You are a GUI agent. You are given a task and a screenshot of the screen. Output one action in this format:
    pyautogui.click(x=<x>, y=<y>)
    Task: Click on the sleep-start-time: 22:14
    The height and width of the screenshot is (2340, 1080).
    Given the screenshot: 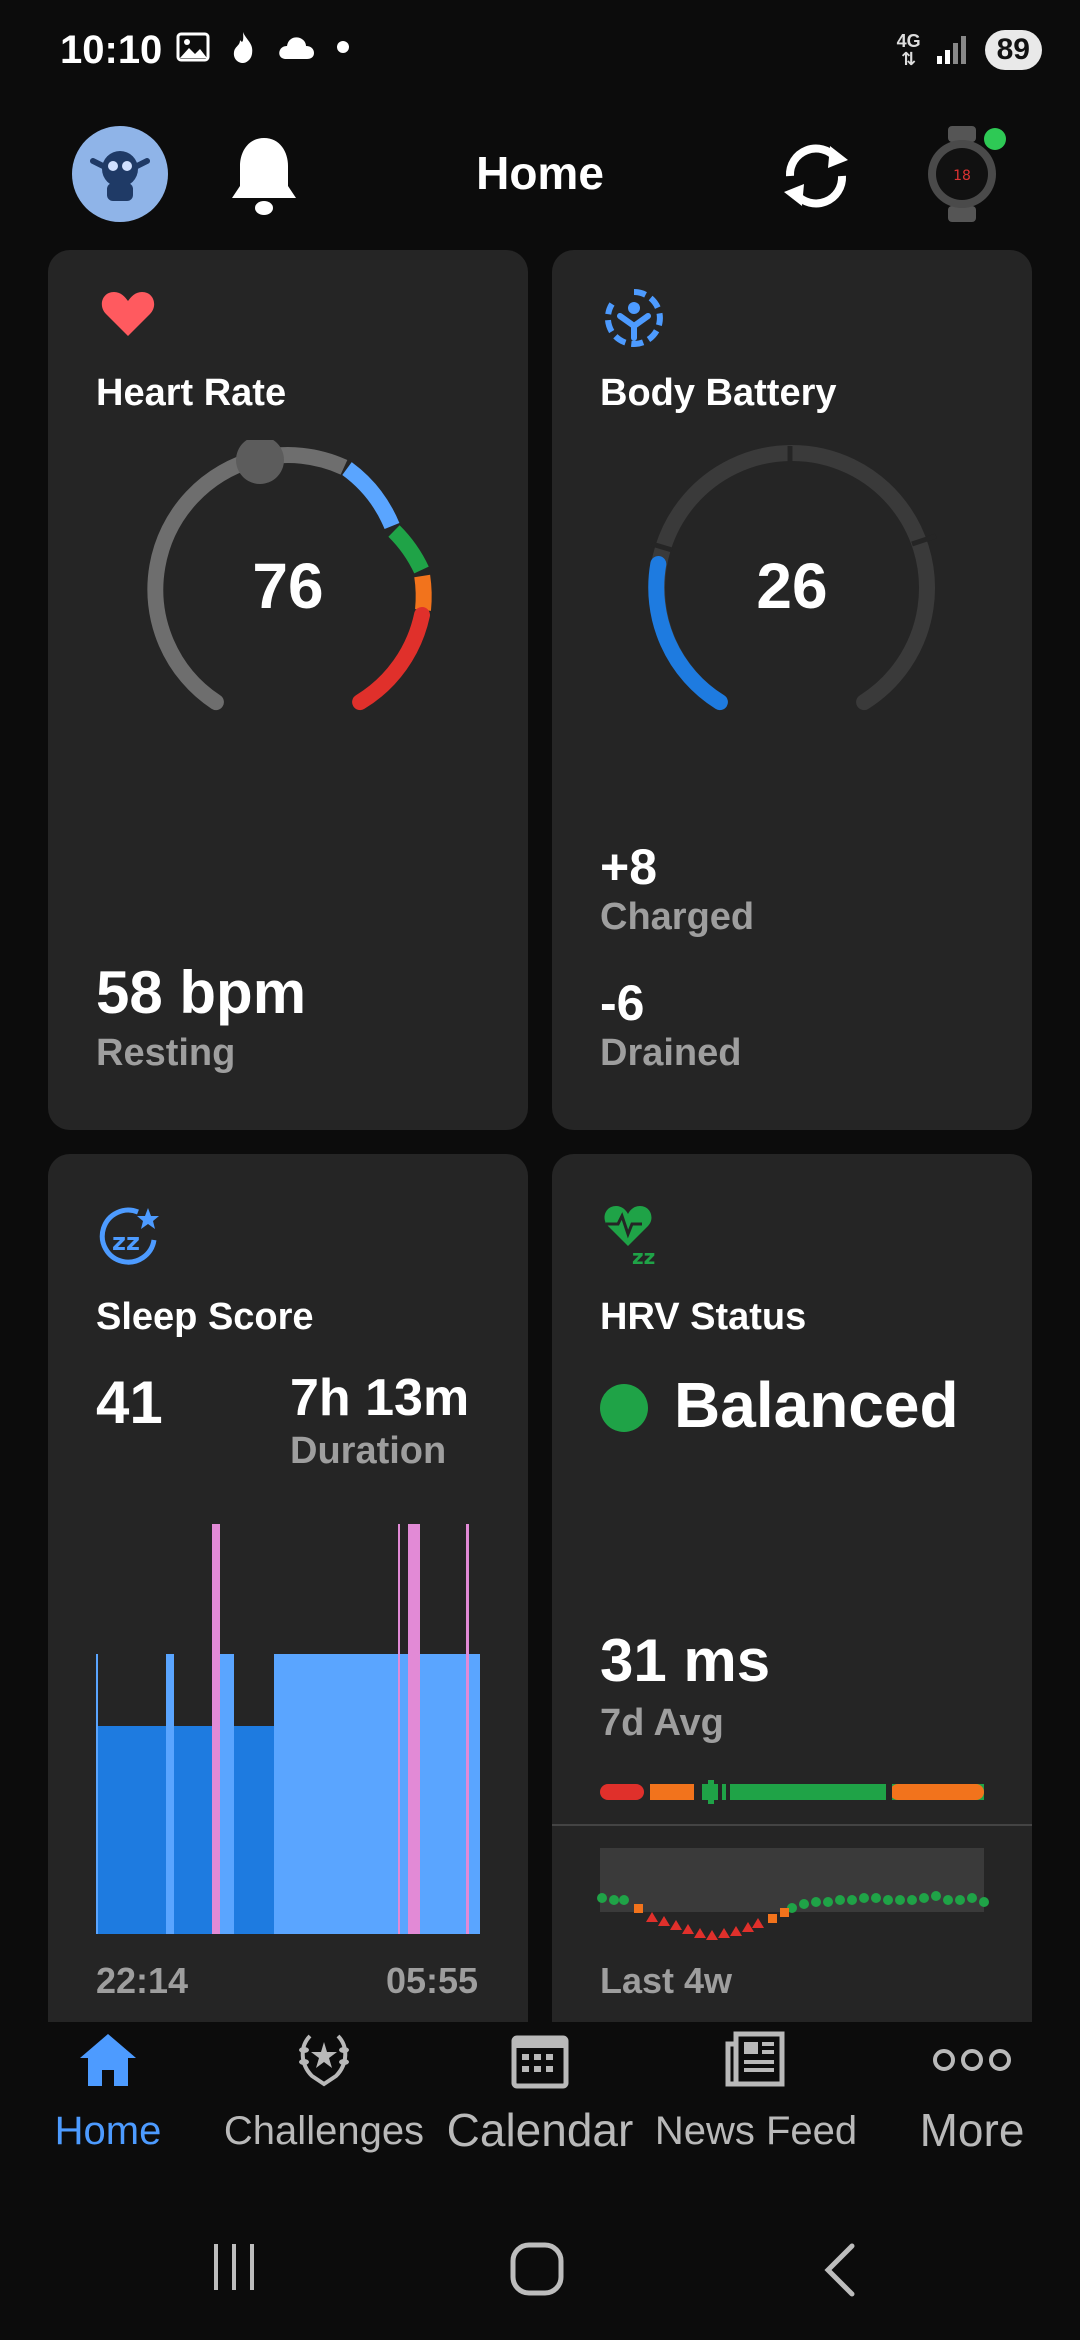 What is the action you would take?
    pyautogui.click(x=142, y=1980)
    